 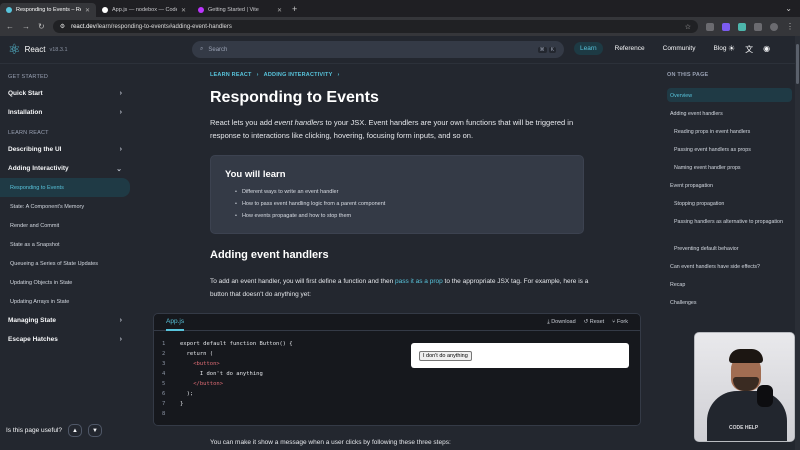 I want to click on react-atom-icon: ⚛, so click(x=14, y=49).